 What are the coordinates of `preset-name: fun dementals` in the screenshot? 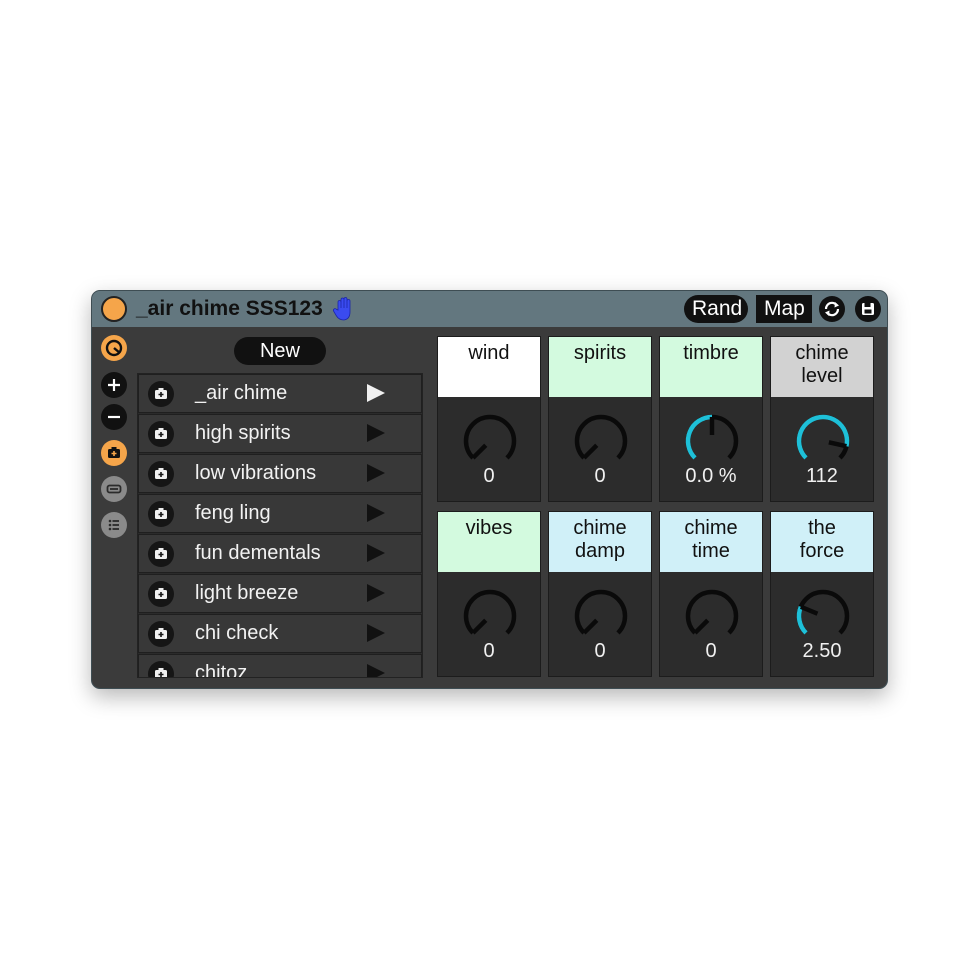 It's located at (258, 553).